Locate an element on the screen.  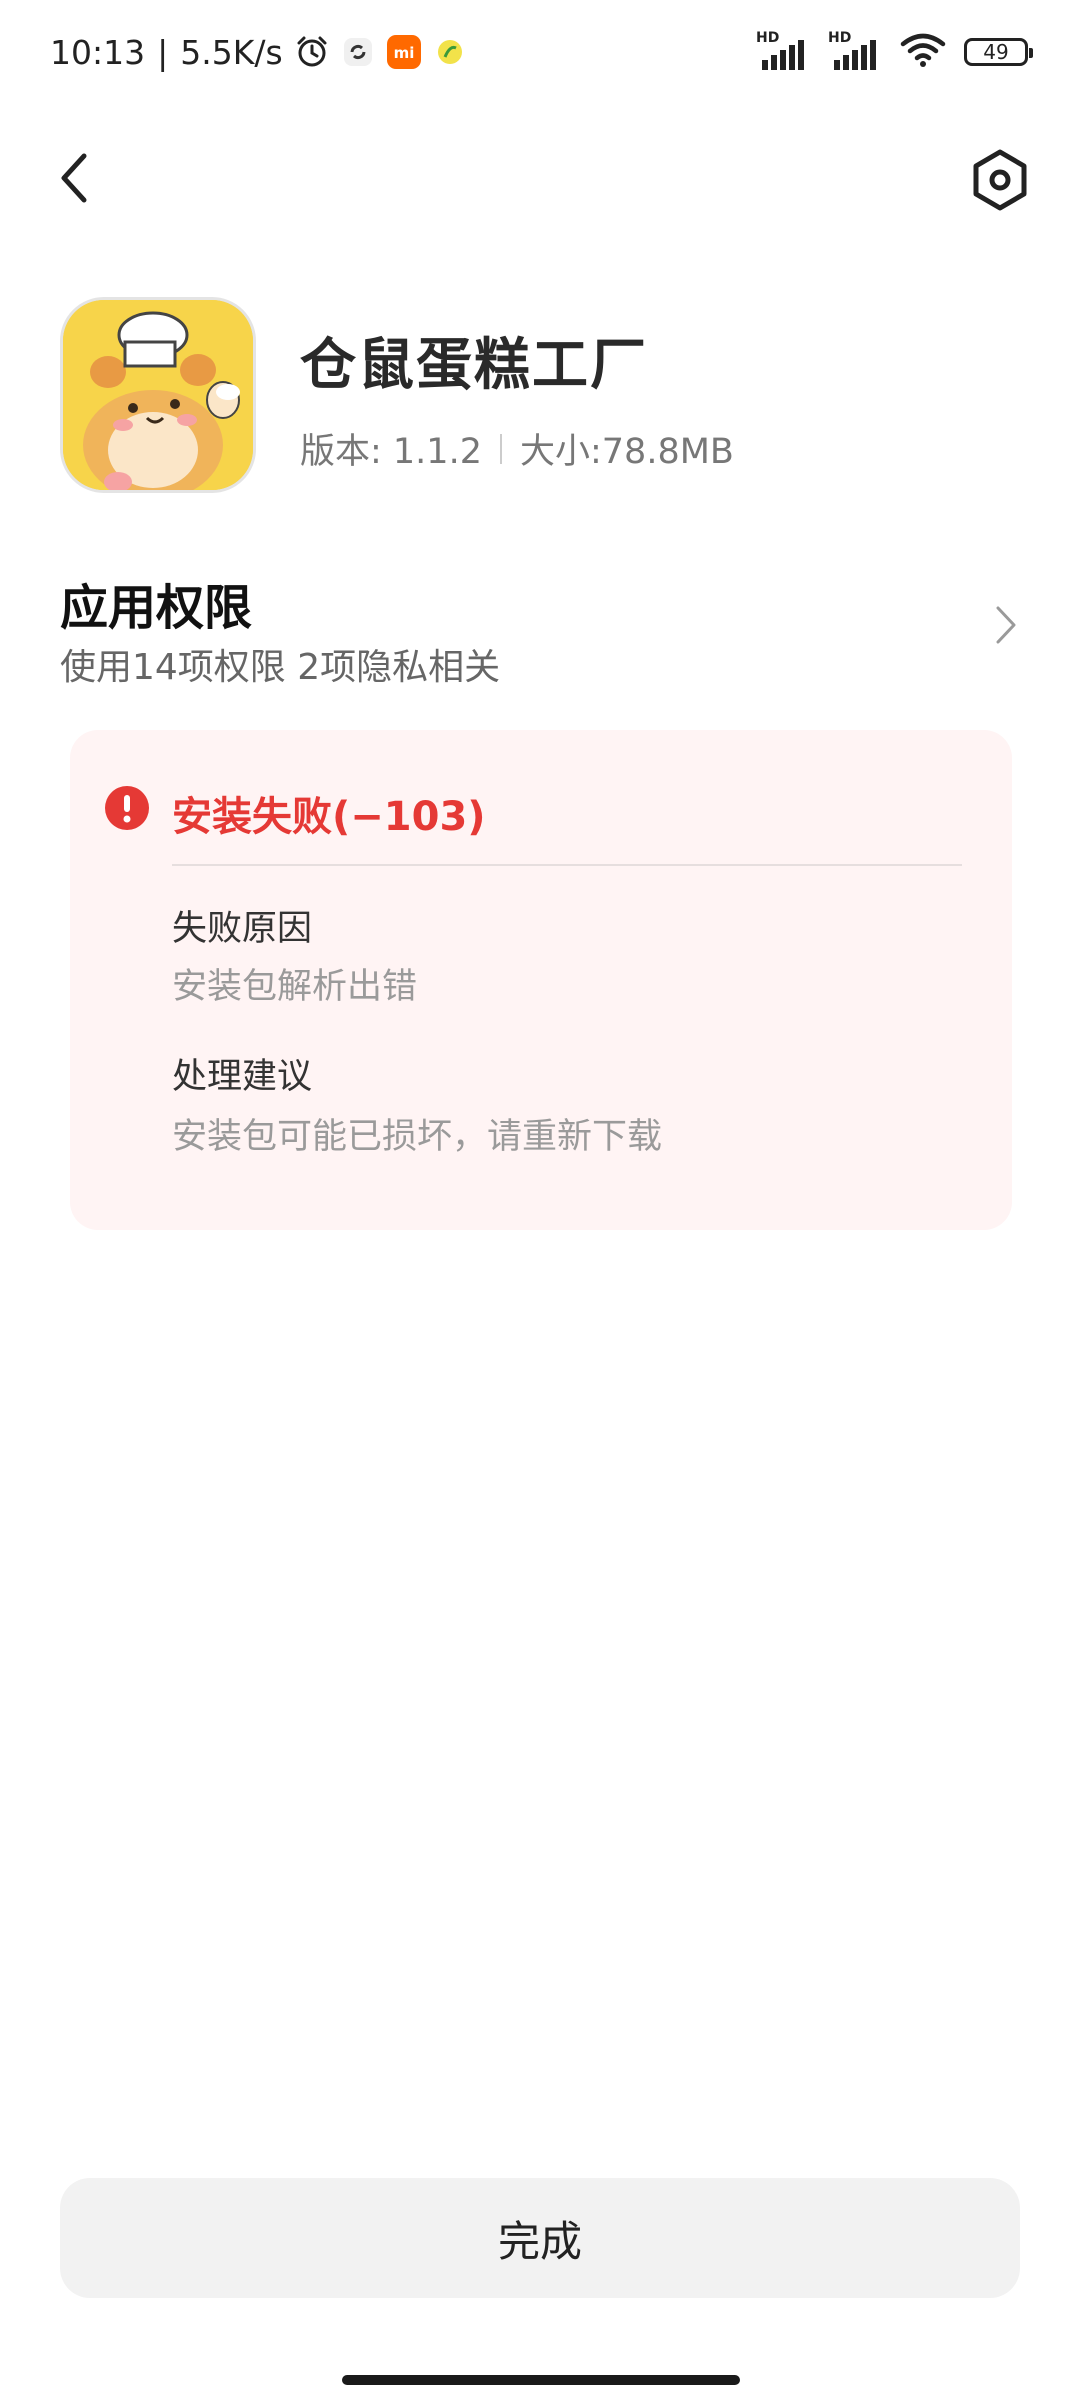
error-icon is located at coordinates (127, 808).